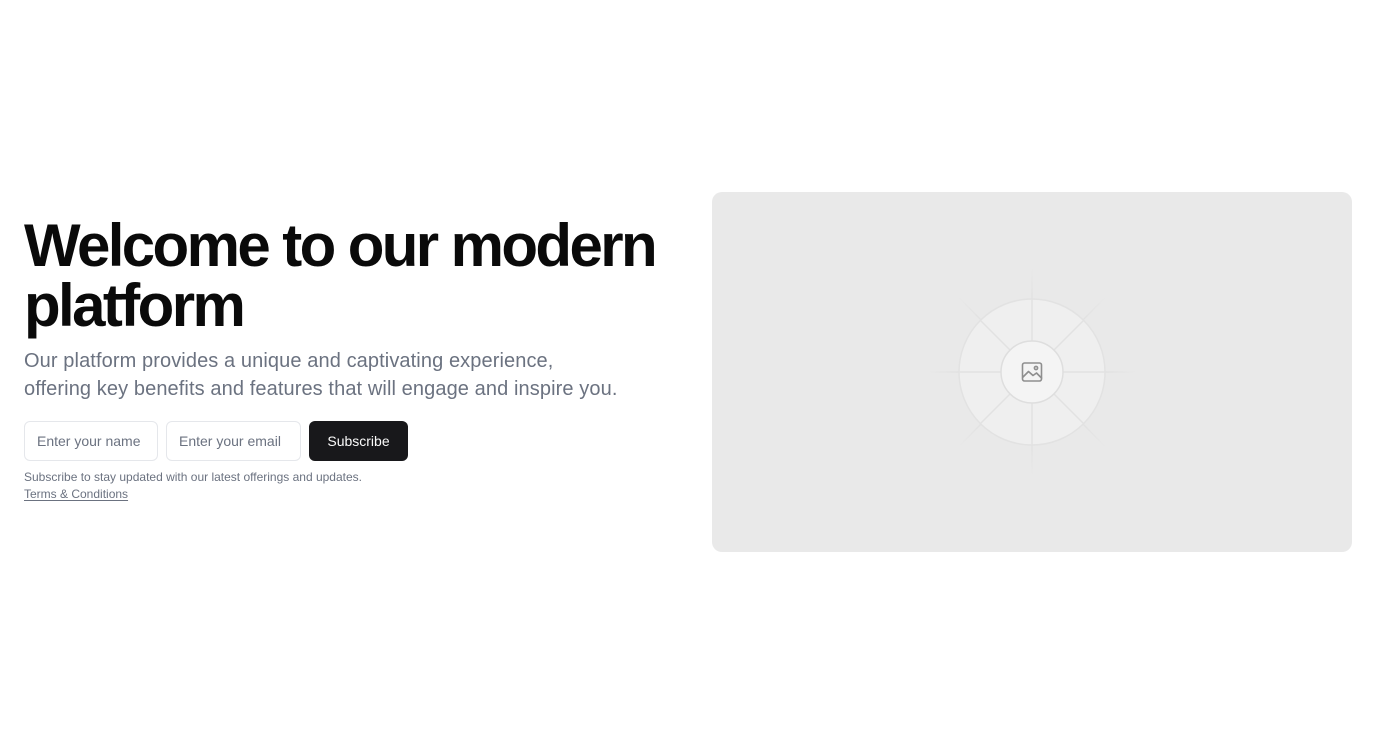 The image size is (1376, 744). What do you see at coordinates (91, 441) in the screenshot?
I see `name-input` at bounding box center [91, 441].